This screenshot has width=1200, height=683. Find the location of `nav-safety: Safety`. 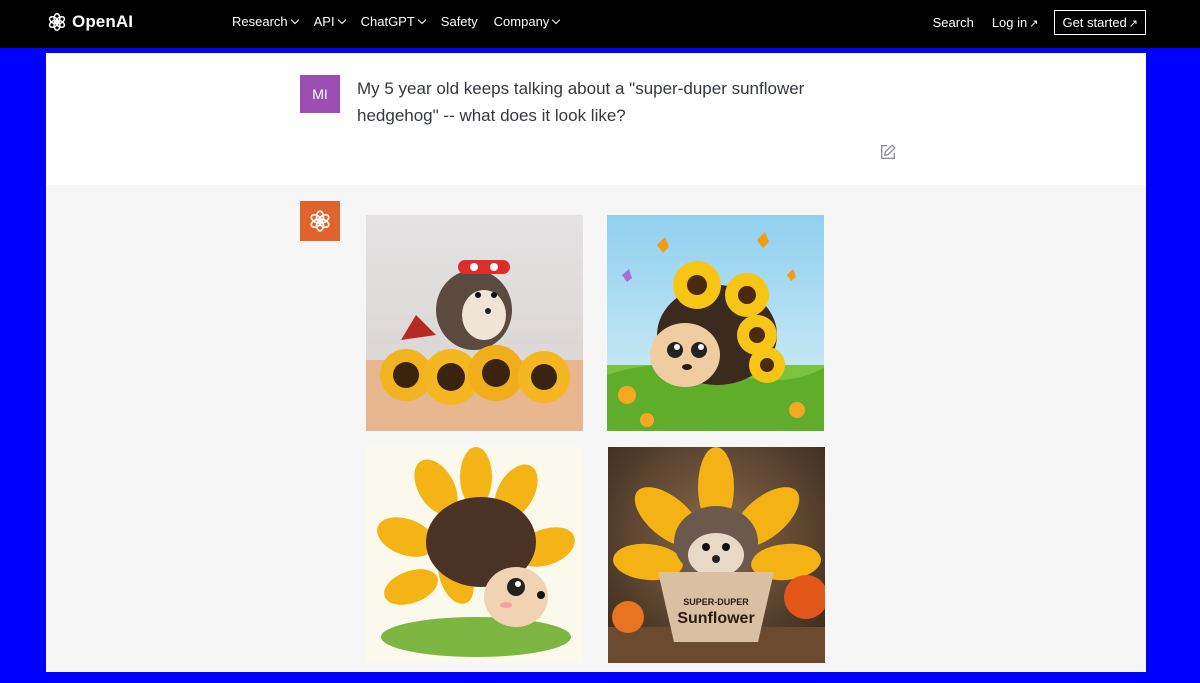

nav-safety: Safety is located at coordinates (459, 21).